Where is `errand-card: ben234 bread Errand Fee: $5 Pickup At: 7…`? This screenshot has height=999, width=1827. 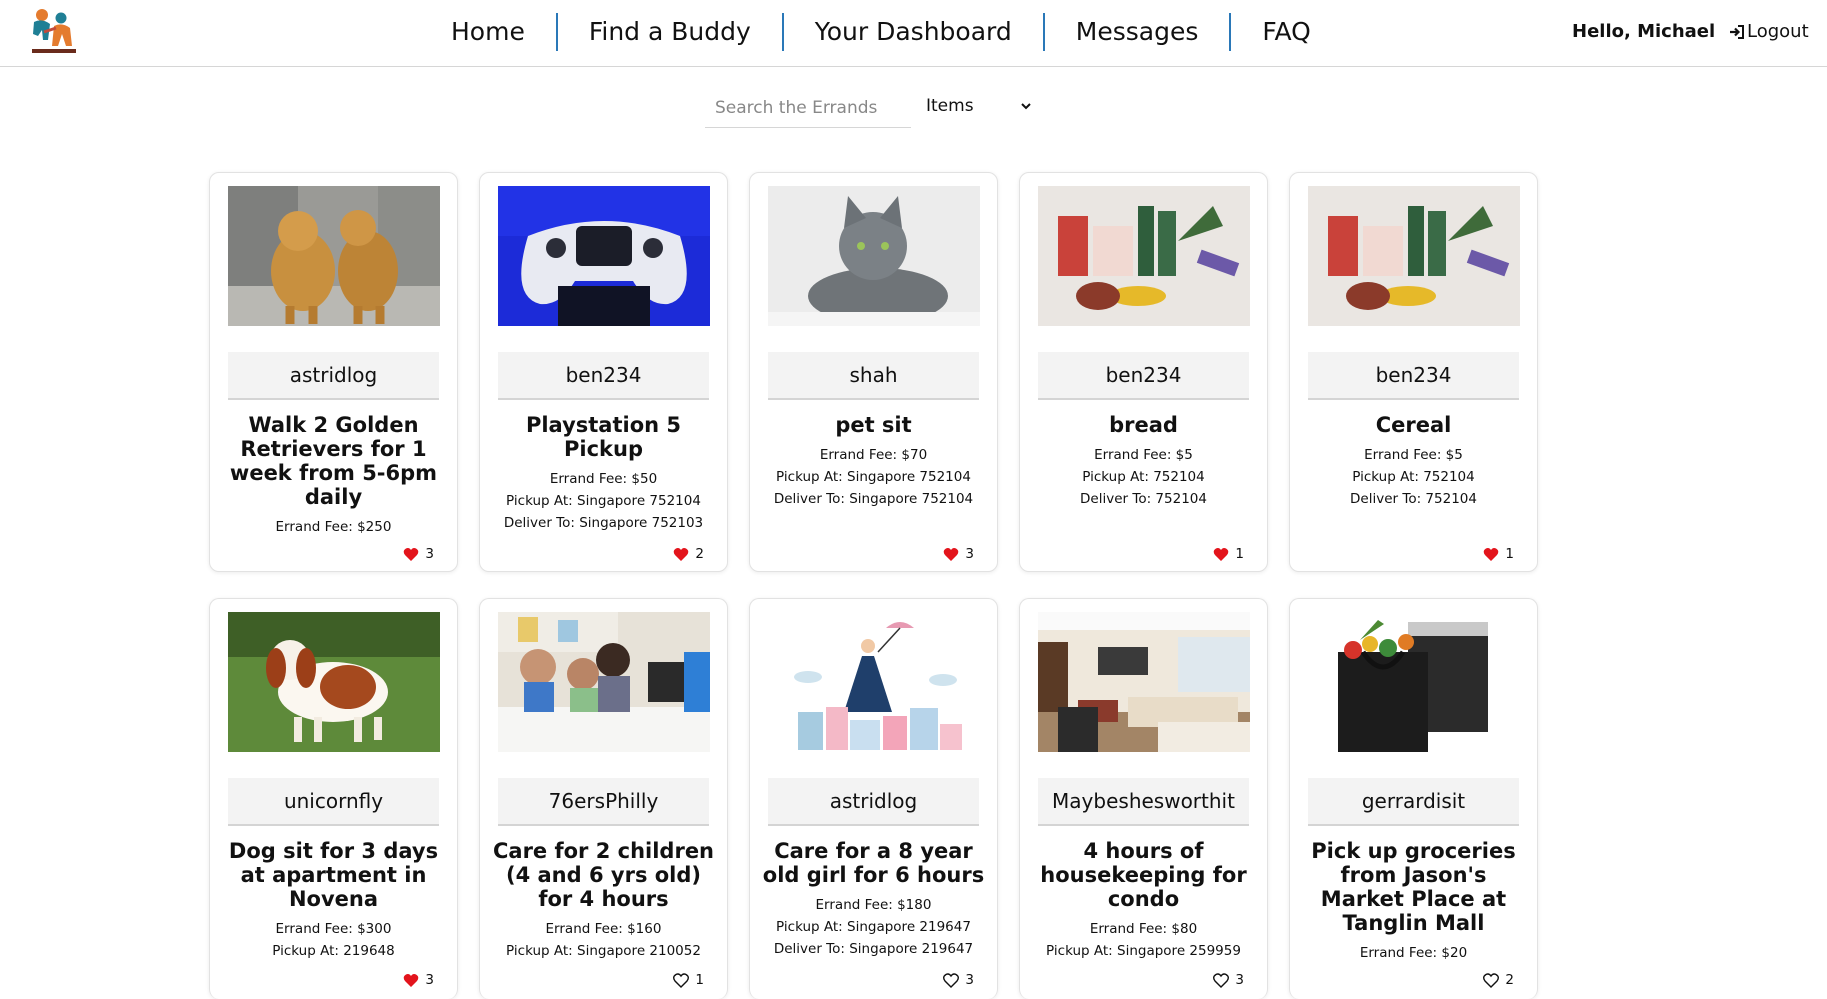
errand-card: ben234 bread Errand Fee: $5 Pickup At: 7… is located at coordinates (1143, 372).